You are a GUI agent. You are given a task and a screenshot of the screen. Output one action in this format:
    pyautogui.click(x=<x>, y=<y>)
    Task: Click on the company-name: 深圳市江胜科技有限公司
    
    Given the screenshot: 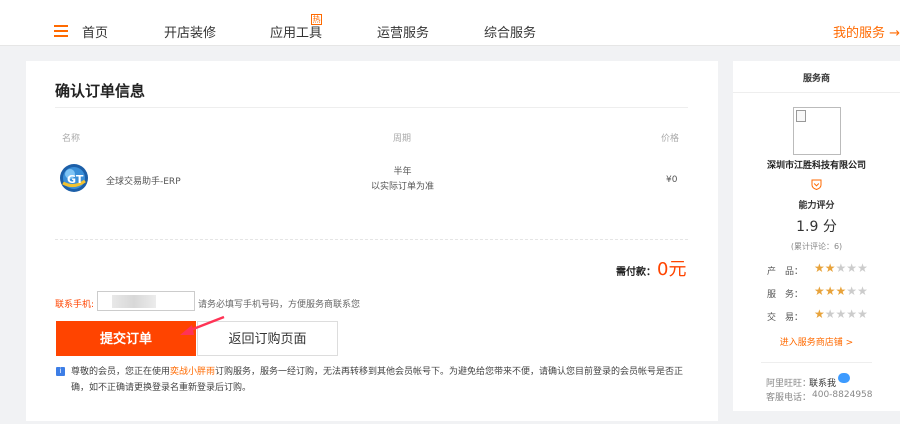 What is the action you would take?
    pyautogui.click(x=816, y=164)
    